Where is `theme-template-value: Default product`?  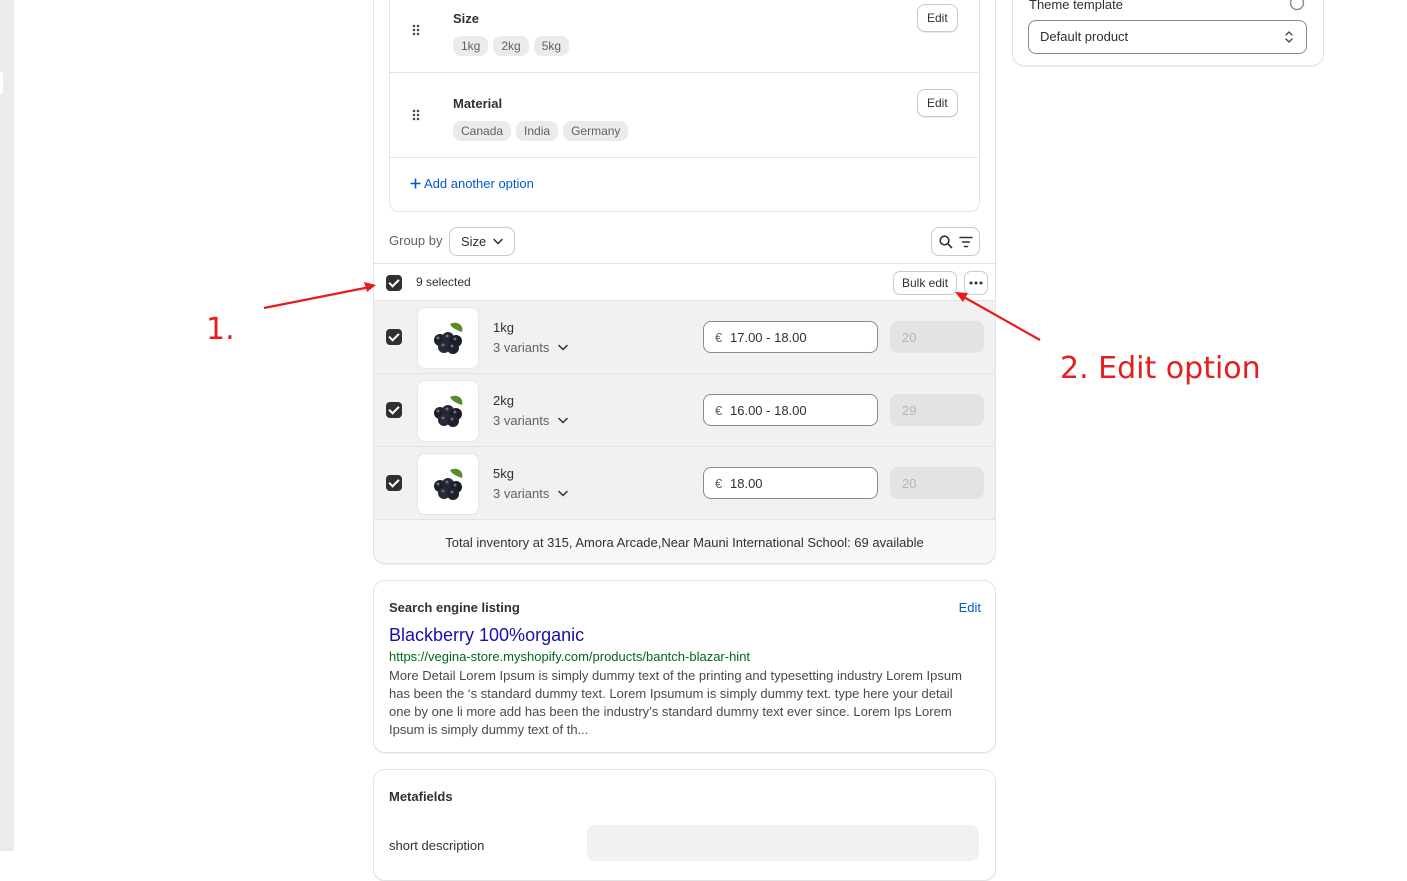
theme-template-value: Default product is located at coordinates (1084, 36).